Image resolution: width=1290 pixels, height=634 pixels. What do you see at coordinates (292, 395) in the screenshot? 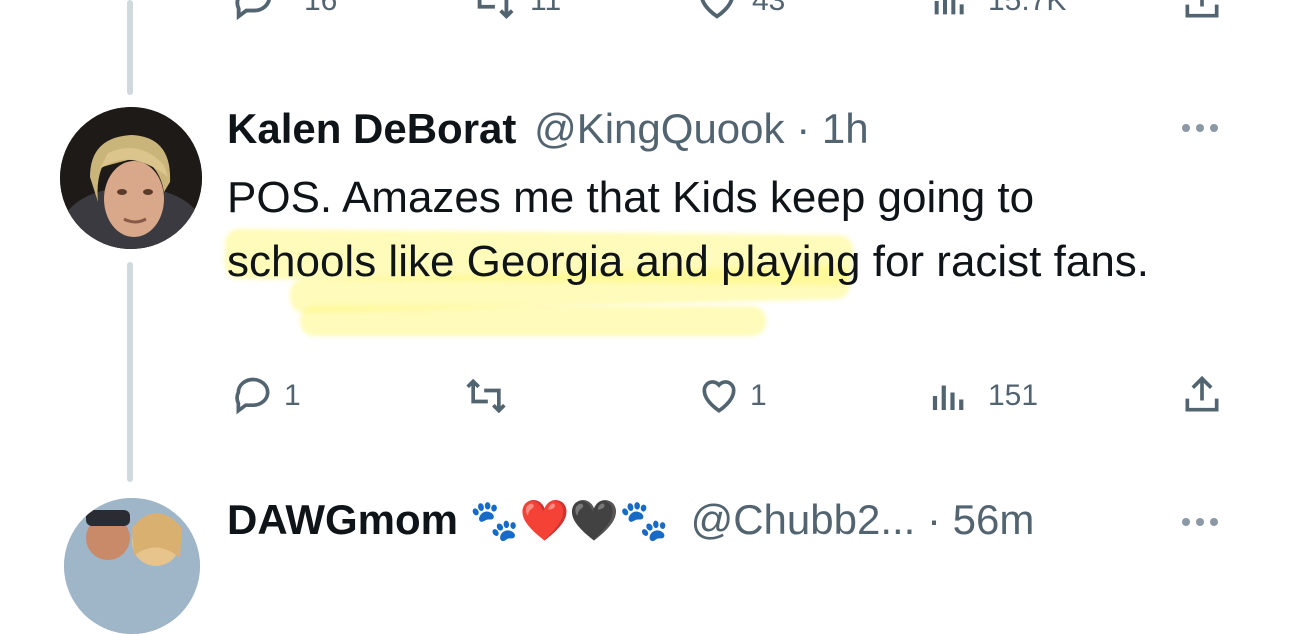
I see `reply-count: 1` at bounding box center [292, 395].